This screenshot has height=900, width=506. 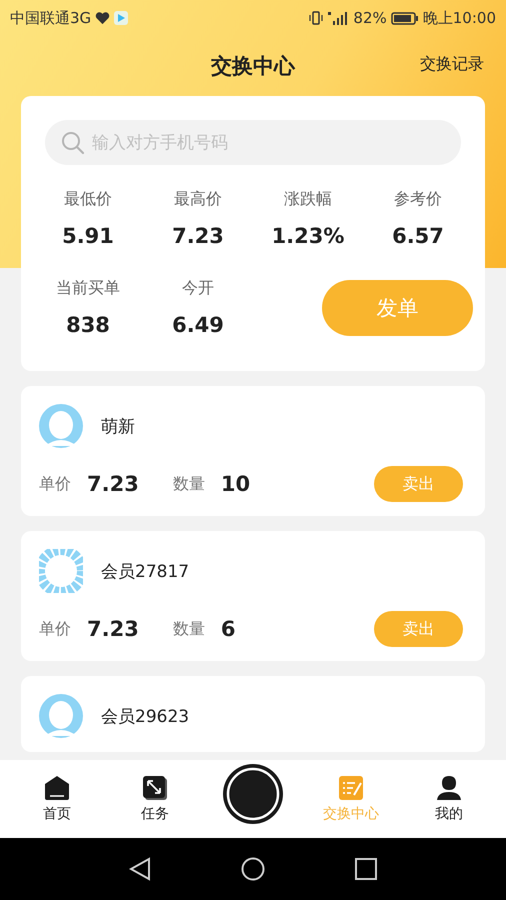 I want to click on stat-value: 5.91, so click(x=88, y=236).